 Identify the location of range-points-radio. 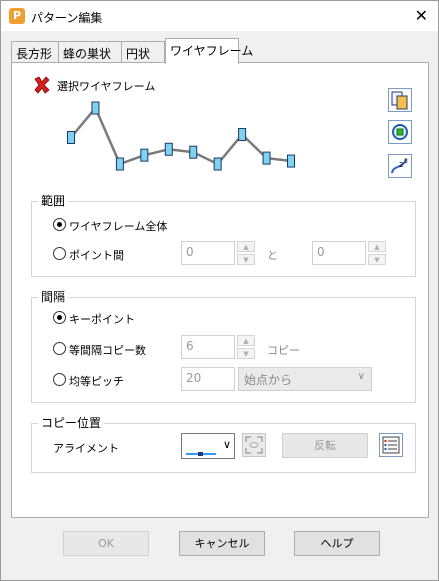
(59, 253).